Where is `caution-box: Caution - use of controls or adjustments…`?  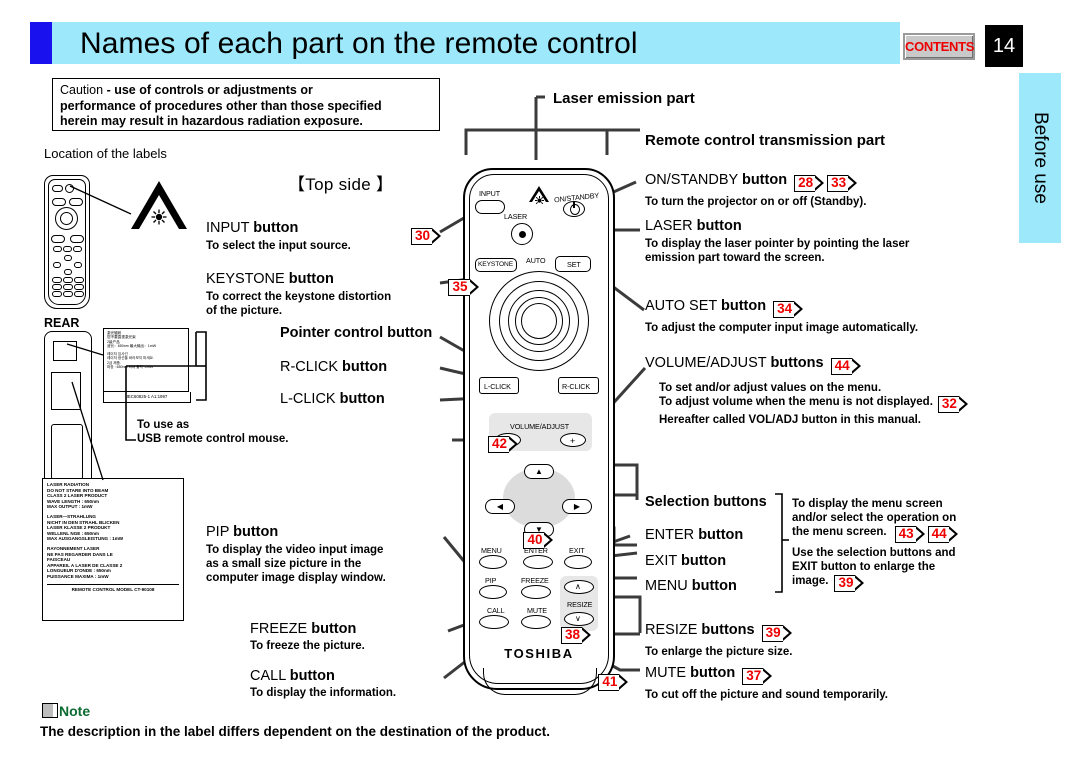 caution-box: Caution - use of controls or adjustments… is located at coordinates (246, 104).